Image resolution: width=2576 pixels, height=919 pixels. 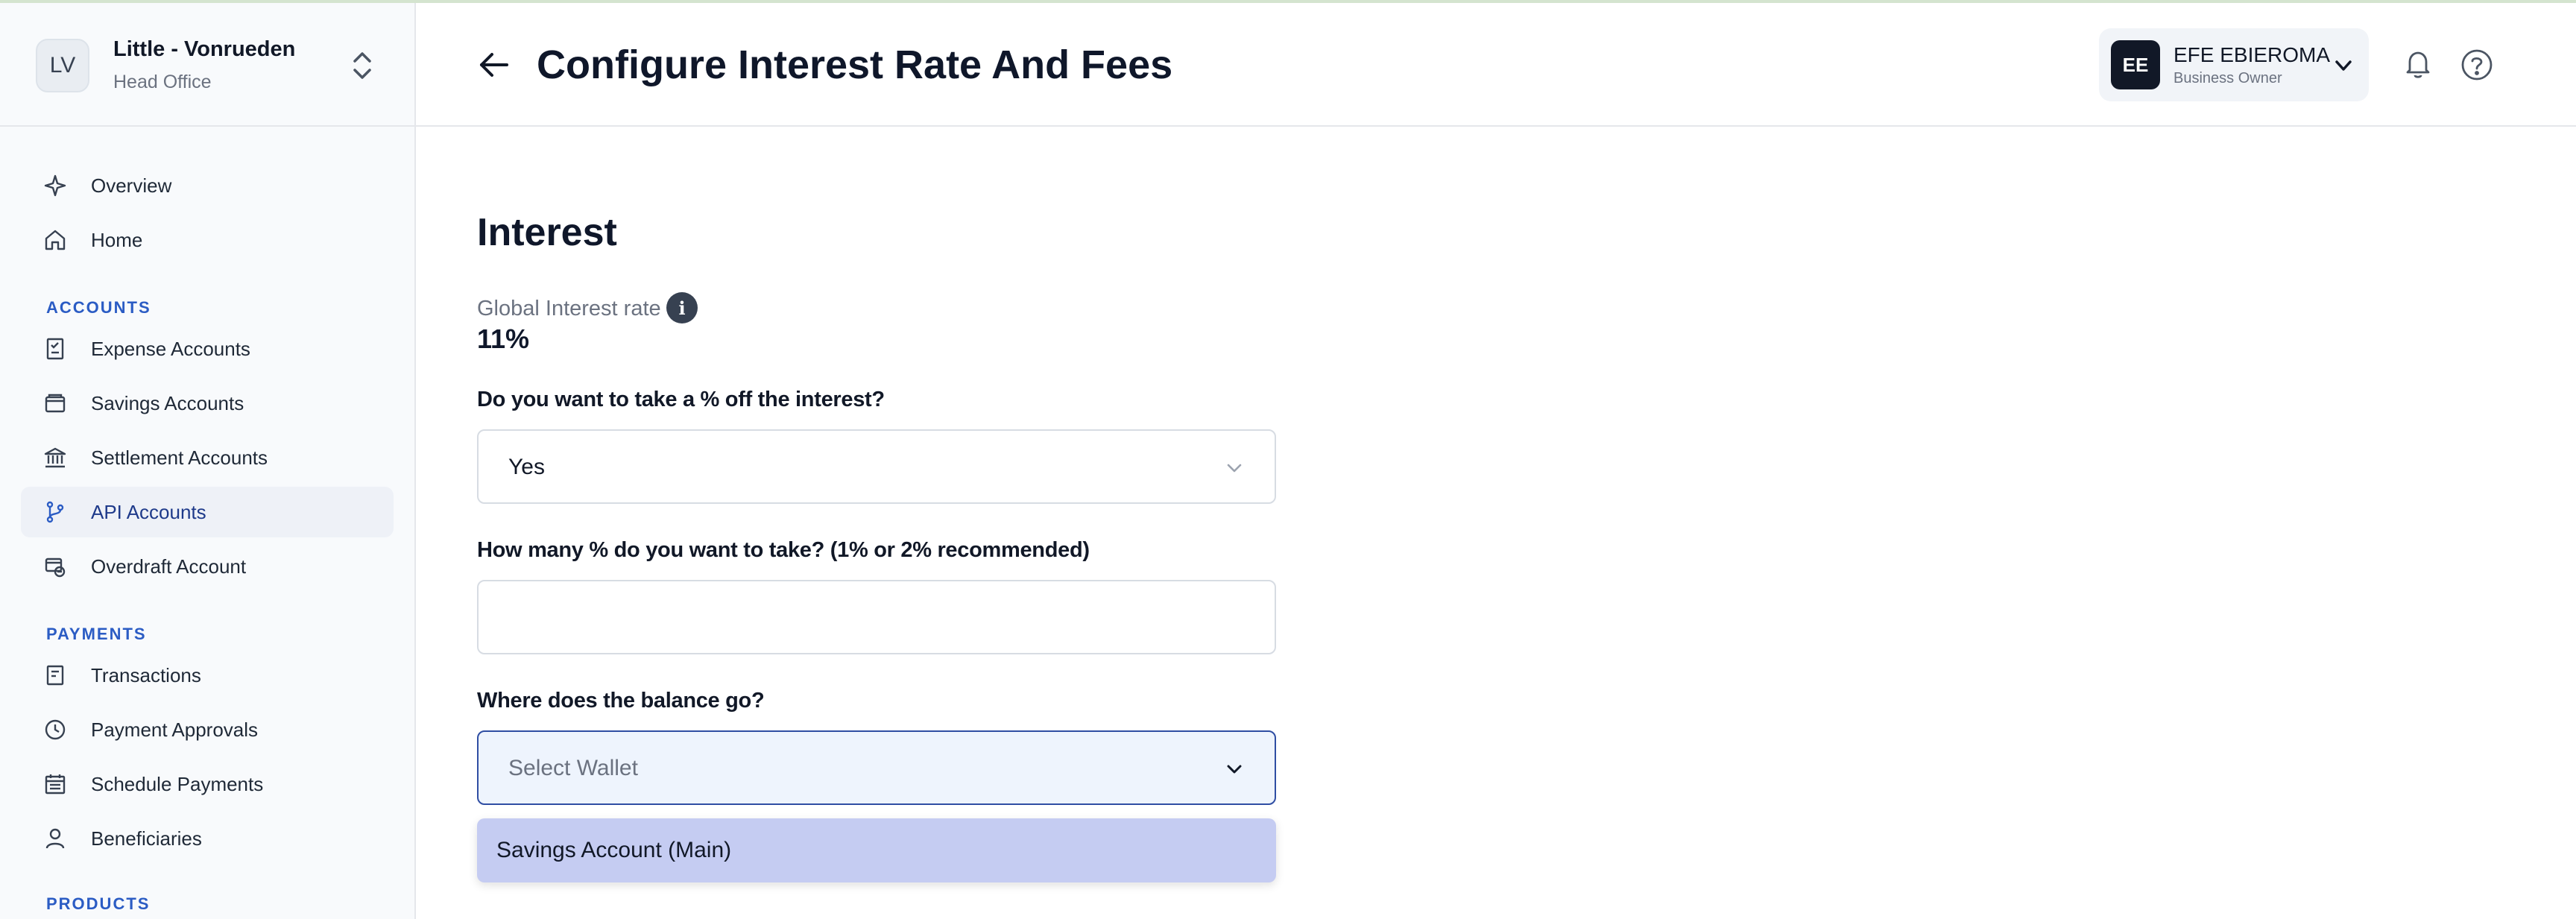 What do you see at coordinates (55, 457) in the screenshot?
I see `bank-icon` at bounding box center [55, 457].